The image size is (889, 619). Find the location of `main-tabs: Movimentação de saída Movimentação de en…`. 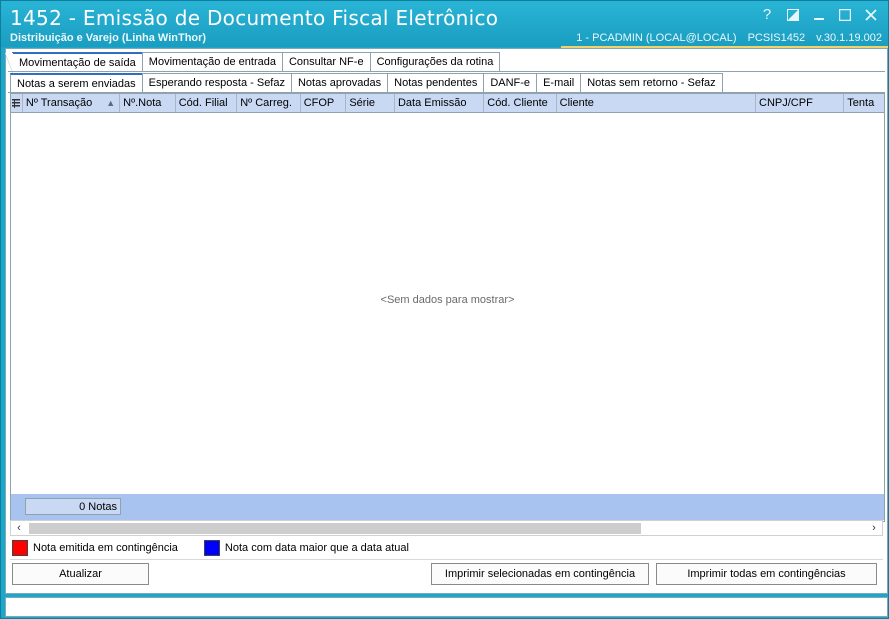

main-tabs: Movimentação de saída Movimentação de en… is located at coordinates (253, 62).